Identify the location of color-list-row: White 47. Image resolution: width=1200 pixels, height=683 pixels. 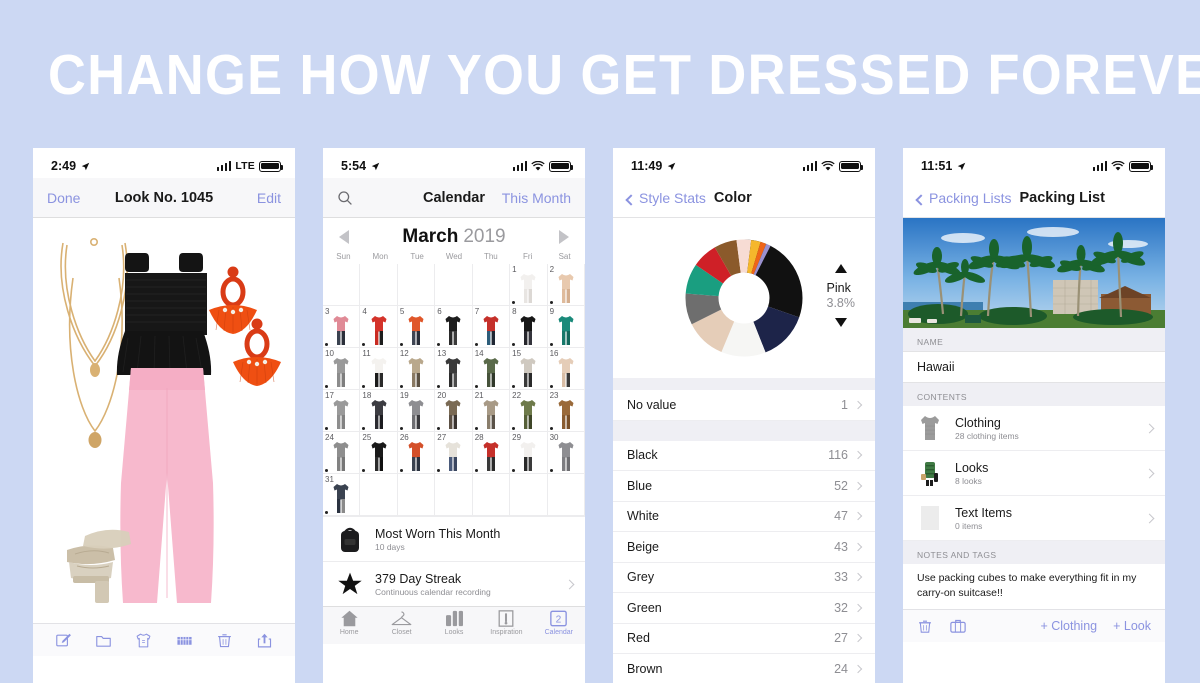
(744, 516).